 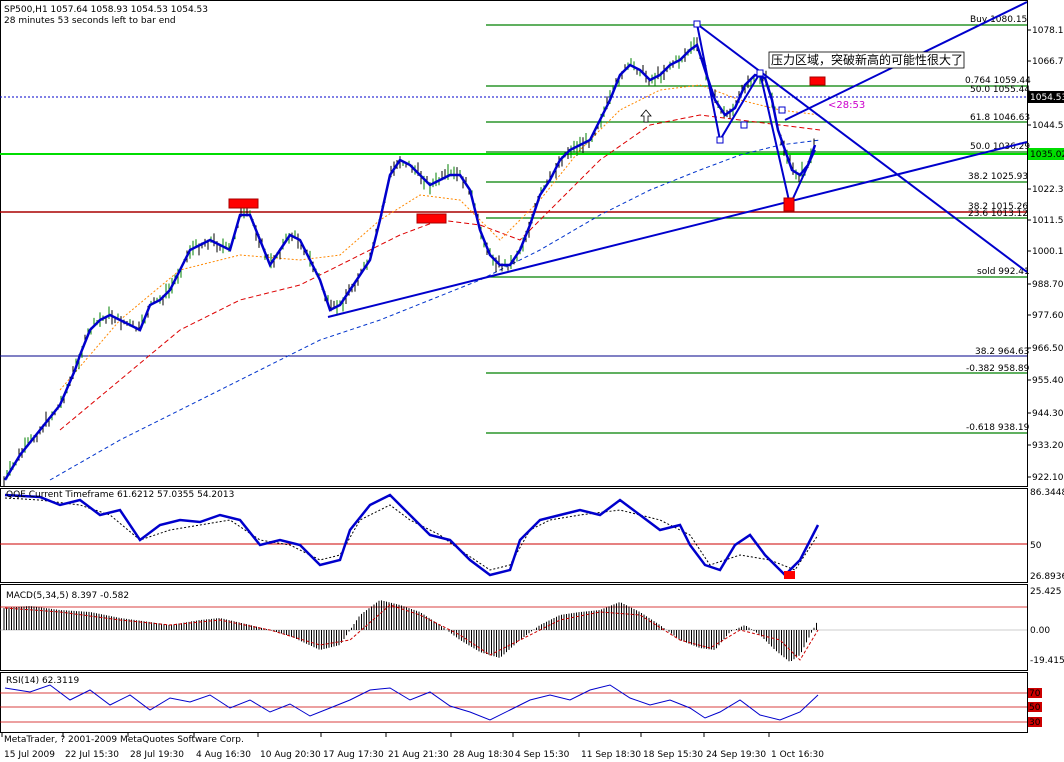 What do you see at coordinates (1048, 349) in the screenshot?
I see `price-tick-label: 966.50` at bounding box center [1048, 349].